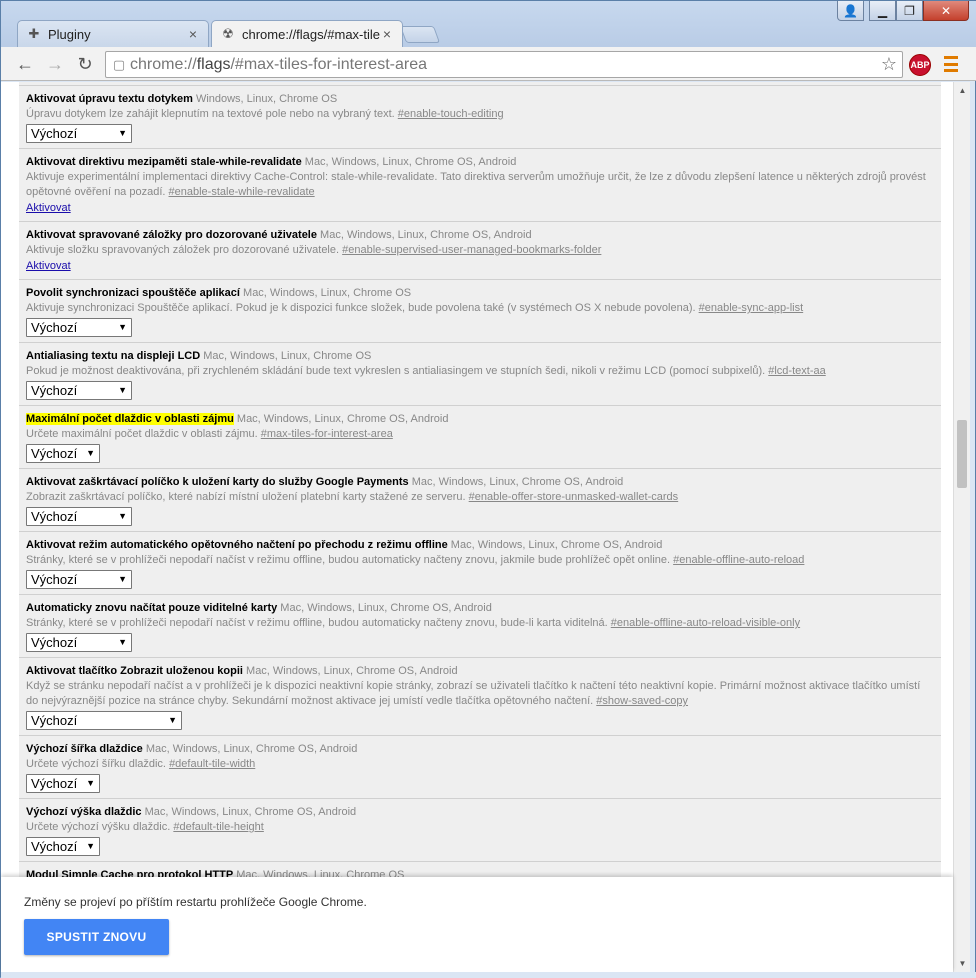 This screenshot has width=976, height=978. What do you see at coordinates (96, 764) in the screenshot?
I see `flag-description: Určete výchozí šířku dlaždic.` at bounding box center [96, 764].